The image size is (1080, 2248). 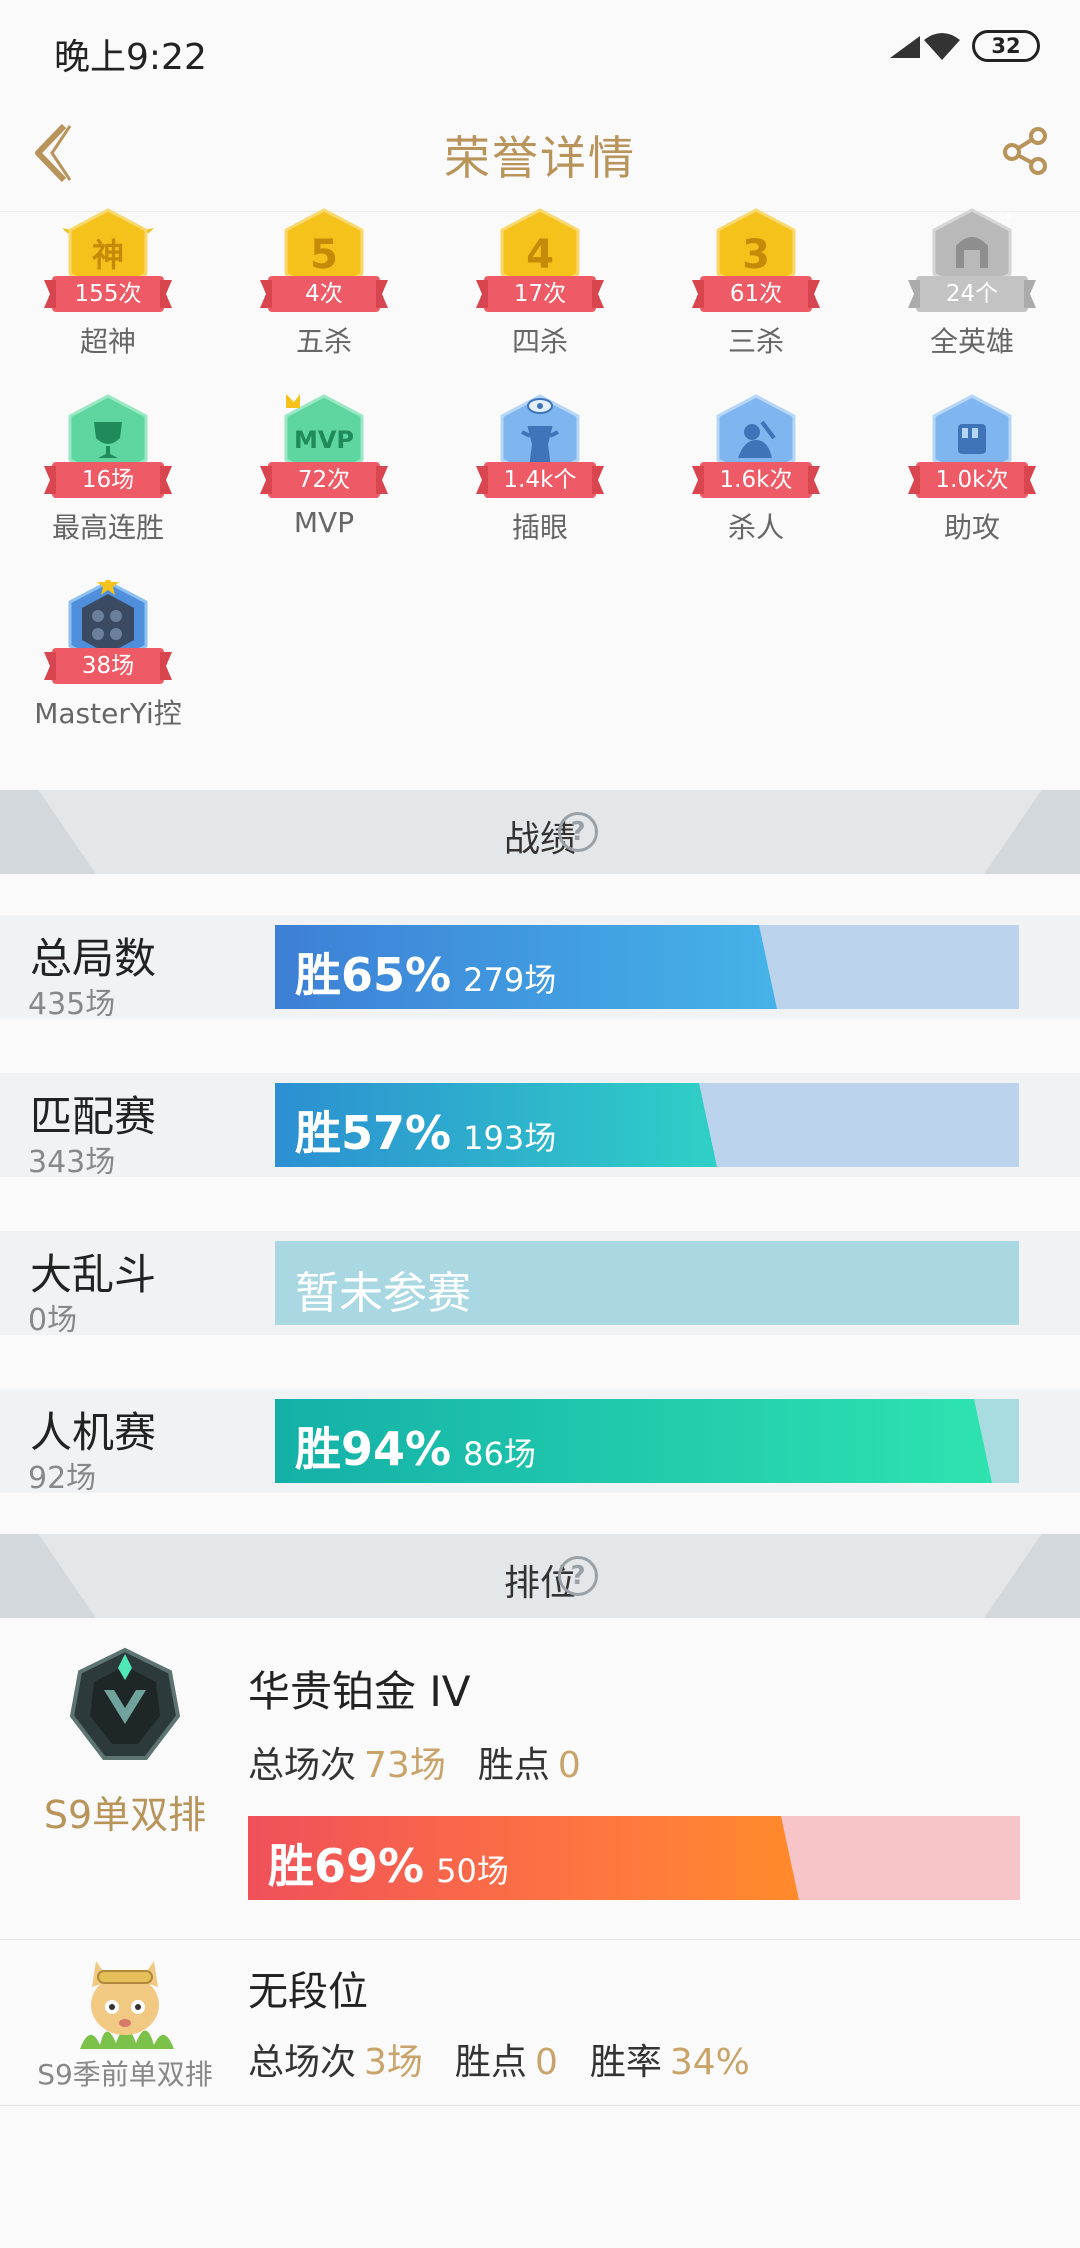 I want to click on honor-item: 1.6k次 杀人, so click(x=756, y=489).